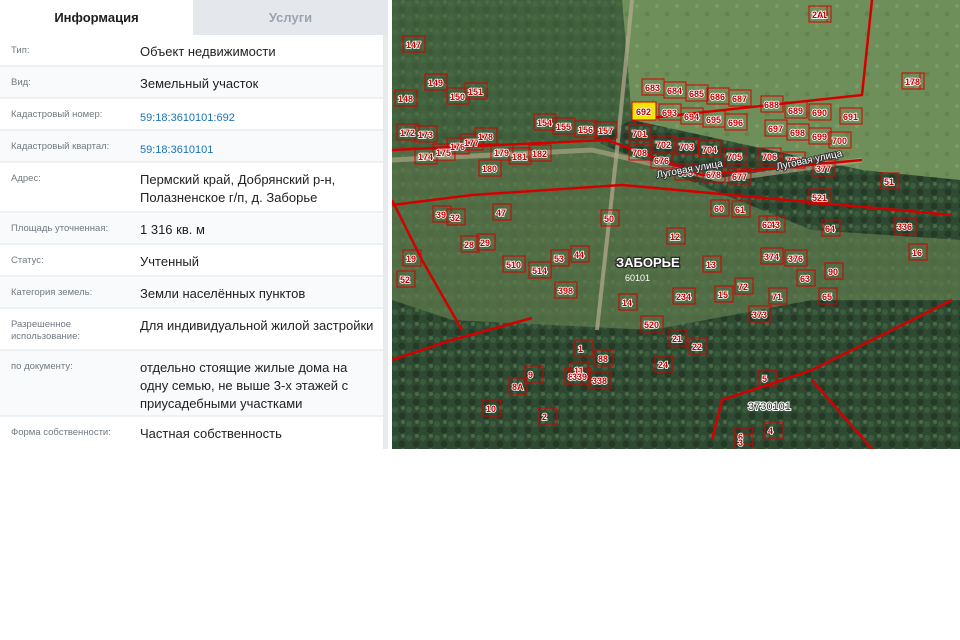 Image resolution: width=960 pixels, height=640 pixels. What do you see at coordinates (819, 113) in the screenshot?
I see `parcel-number: 690` at bounding box center [819, 113].